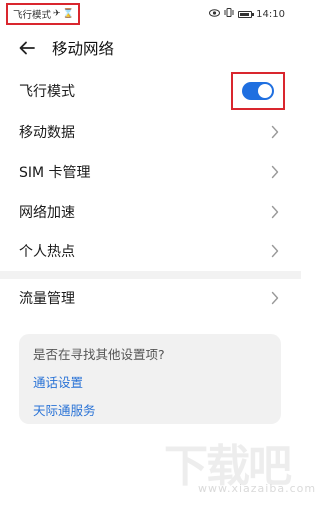 This screenshot has height=506, width=320. What do you see at coordinates (150, 14) in the screenshot?
I see `status-bar: 飞行模式 ✈ ⌛ 14:10` at bounding box center [150, 14].